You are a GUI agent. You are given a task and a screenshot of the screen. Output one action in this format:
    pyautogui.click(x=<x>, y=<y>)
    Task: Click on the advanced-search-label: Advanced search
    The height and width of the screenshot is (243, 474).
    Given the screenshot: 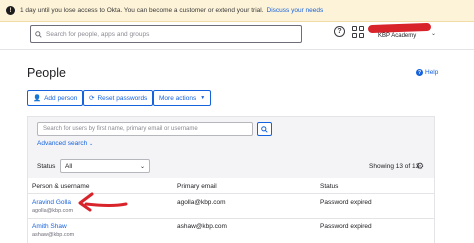 What is the action you would take?
    pyautogui.click(x=62, y=143)
    